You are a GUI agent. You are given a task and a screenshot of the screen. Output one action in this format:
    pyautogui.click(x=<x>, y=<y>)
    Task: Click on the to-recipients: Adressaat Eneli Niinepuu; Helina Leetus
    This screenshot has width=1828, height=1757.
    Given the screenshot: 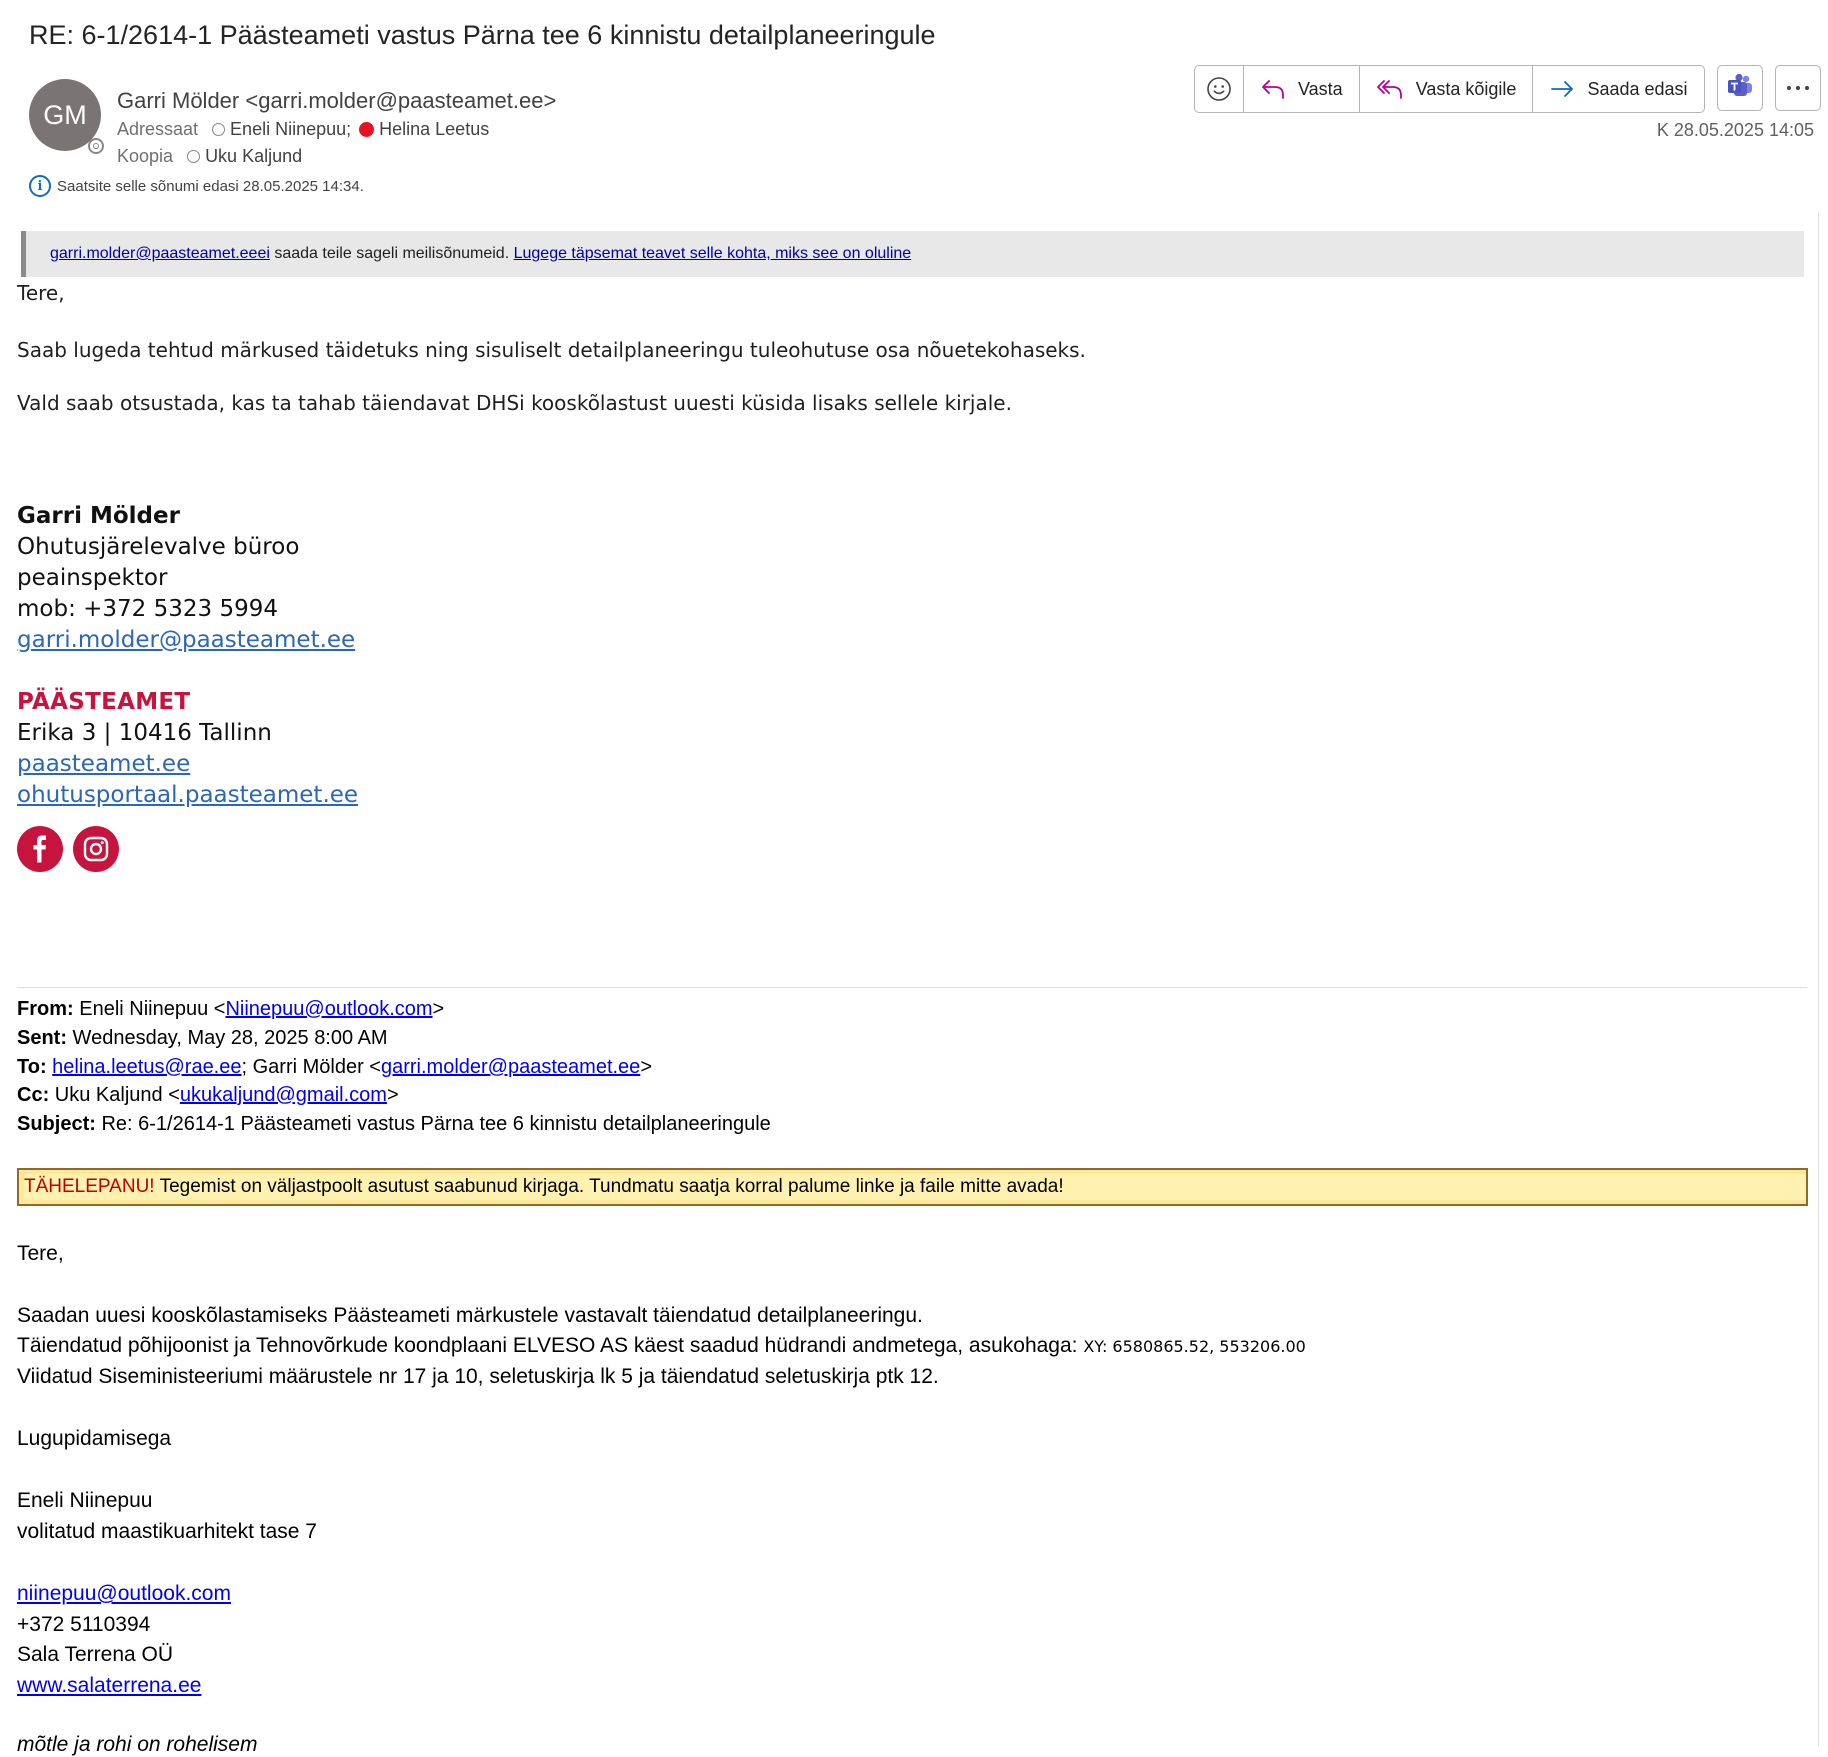 What is the action you would take?
    pyautogui.click(x=303, y=129)
    